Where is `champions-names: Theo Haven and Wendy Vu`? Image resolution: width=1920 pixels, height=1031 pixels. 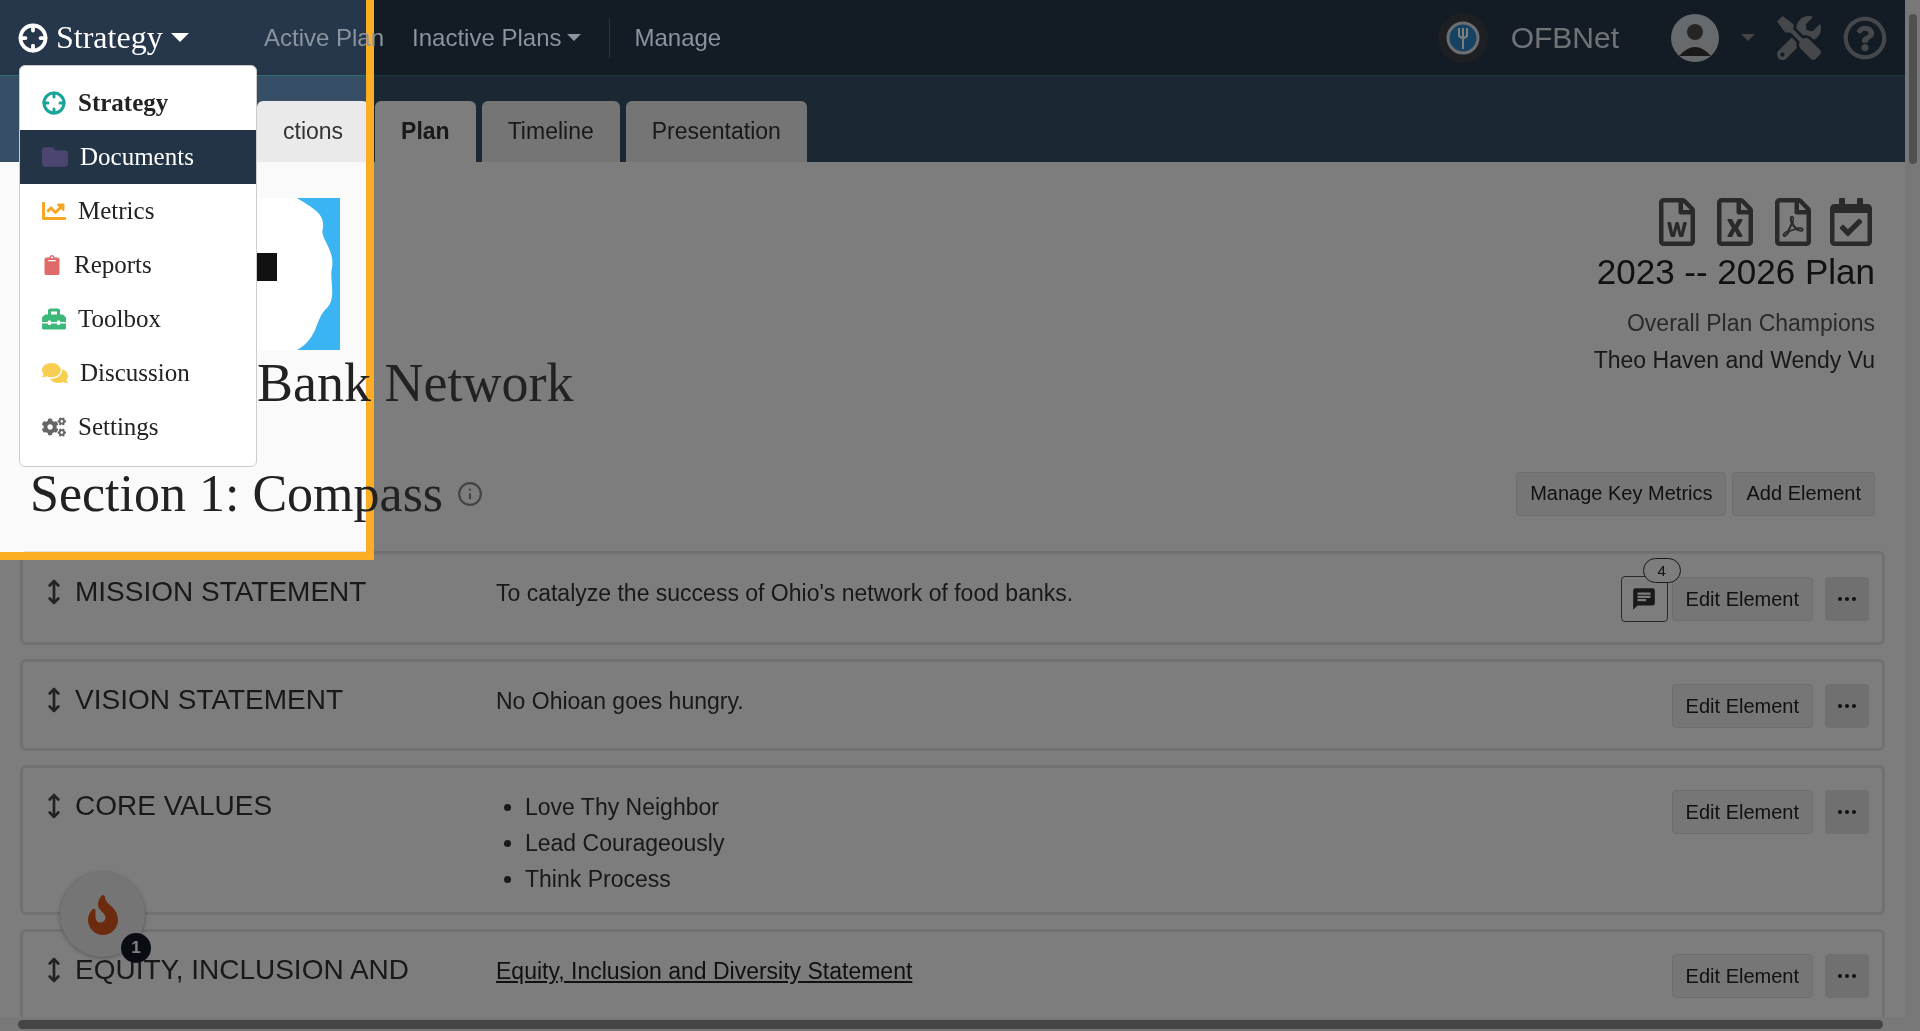 champions-names: Theo Haven and Wendy Vu is located at coordinates (1734, 360).